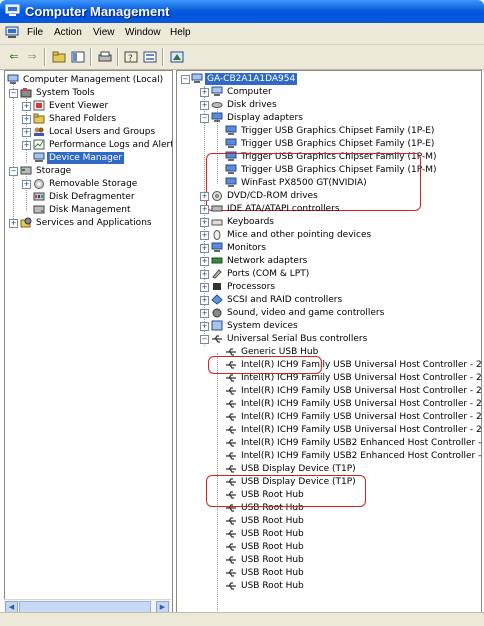  I want to click on highlight-circle, so click(265, 365).